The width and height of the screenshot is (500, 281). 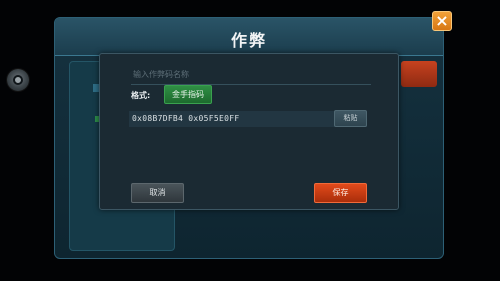 I want to click on add-cheat-button, so click(x=419, y=74).